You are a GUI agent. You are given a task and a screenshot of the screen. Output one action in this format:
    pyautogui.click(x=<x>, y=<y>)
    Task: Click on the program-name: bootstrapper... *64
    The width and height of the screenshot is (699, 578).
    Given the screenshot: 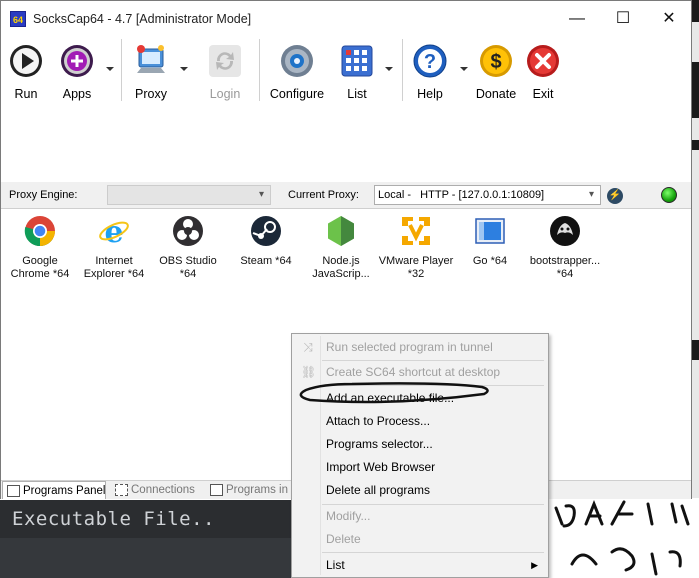 What is the action you would take?
    pyautogui.click(x=565, y=267)
    